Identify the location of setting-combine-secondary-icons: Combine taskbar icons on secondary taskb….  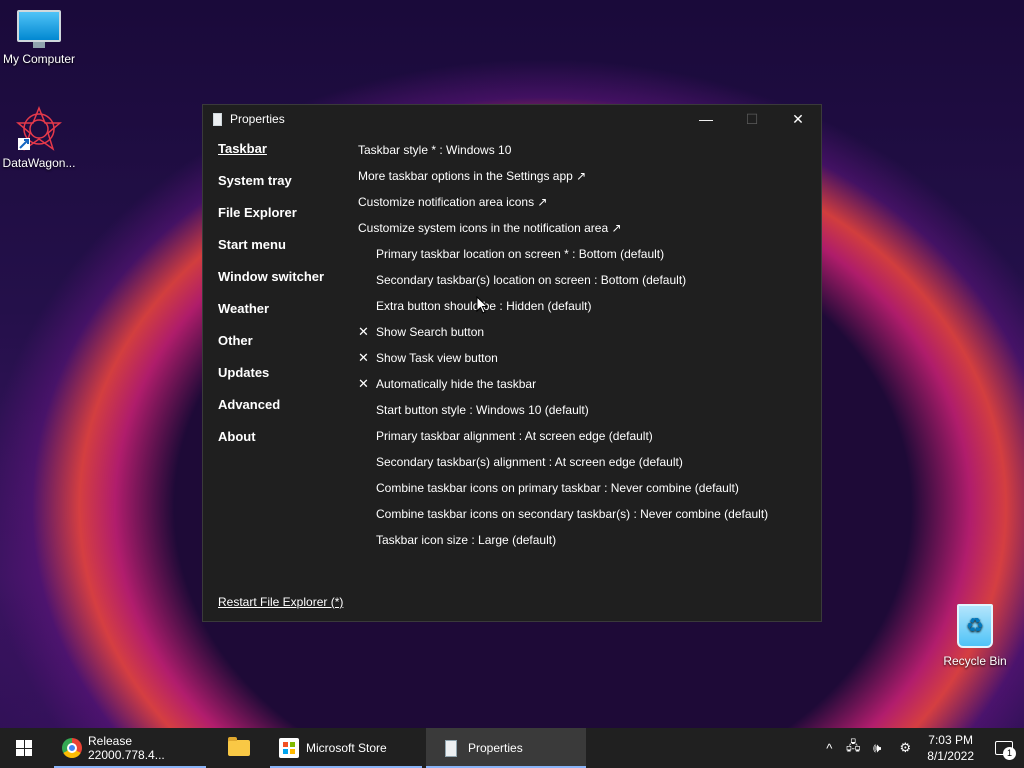
(588, 514).